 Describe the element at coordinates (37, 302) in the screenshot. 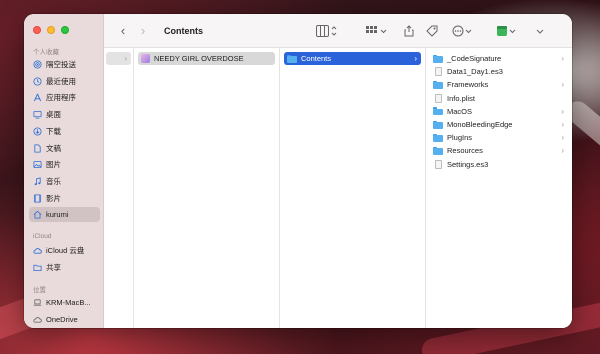

I see `laptop-icon` at that location.